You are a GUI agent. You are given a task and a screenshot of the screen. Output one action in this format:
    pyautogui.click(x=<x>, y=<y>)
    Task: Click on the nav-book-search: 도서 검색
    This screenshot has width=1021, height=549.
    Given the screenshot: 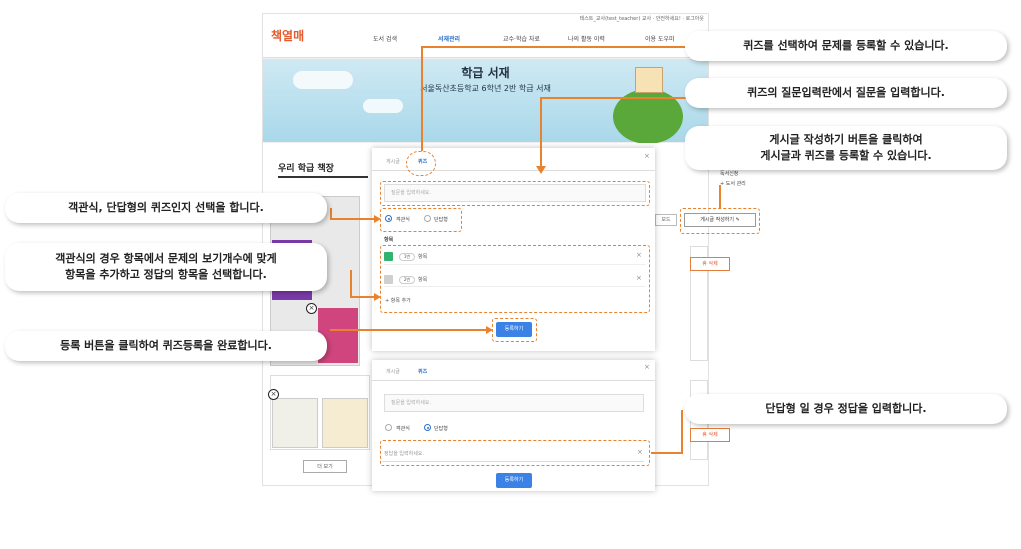 What is the action you would take?
    pyautogui.click(x=385, y=38)
    